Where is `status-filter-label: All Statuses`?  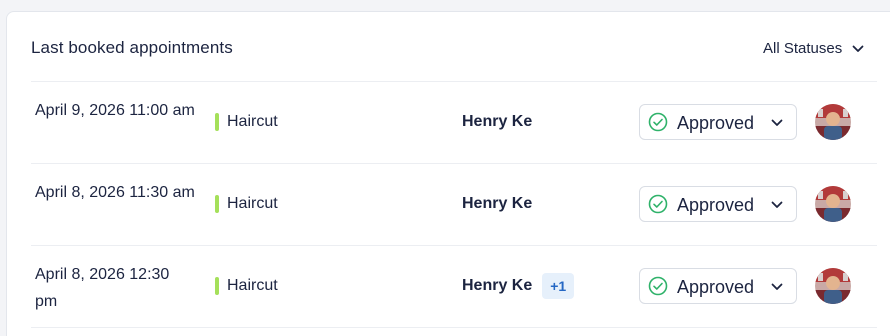 status-filter-label: All Statuses is located at coordinates (803, 48).